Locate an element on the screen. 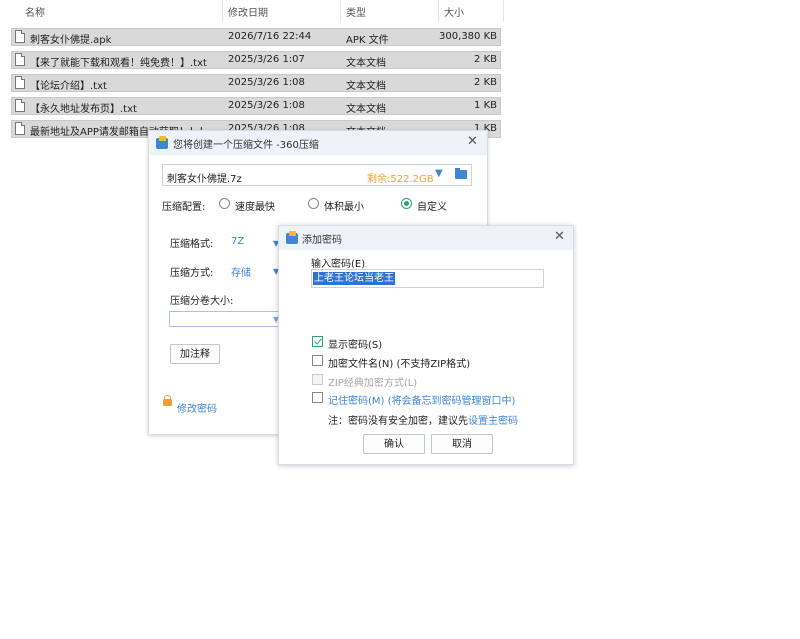 Image resolution: width=800 pixels, height=639 pixels. show-password-checkbox is located at coordinates (317, 341).